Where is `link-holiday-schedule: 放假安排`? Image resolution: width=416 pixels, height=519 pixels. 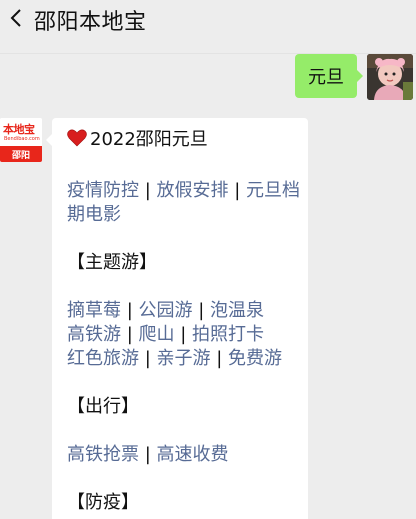
link-holiday-schedule: 放假安排 is located at coordinates (193, 190).